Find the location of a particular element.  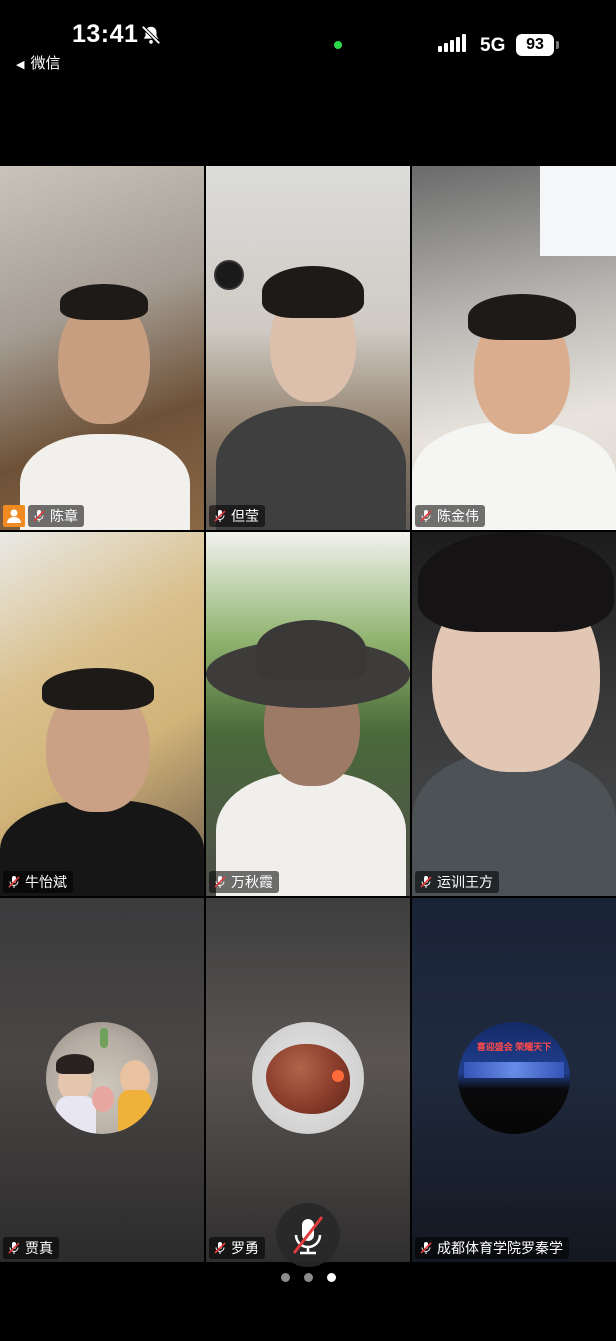

host-person-icon is located at coordinates (14, 516).